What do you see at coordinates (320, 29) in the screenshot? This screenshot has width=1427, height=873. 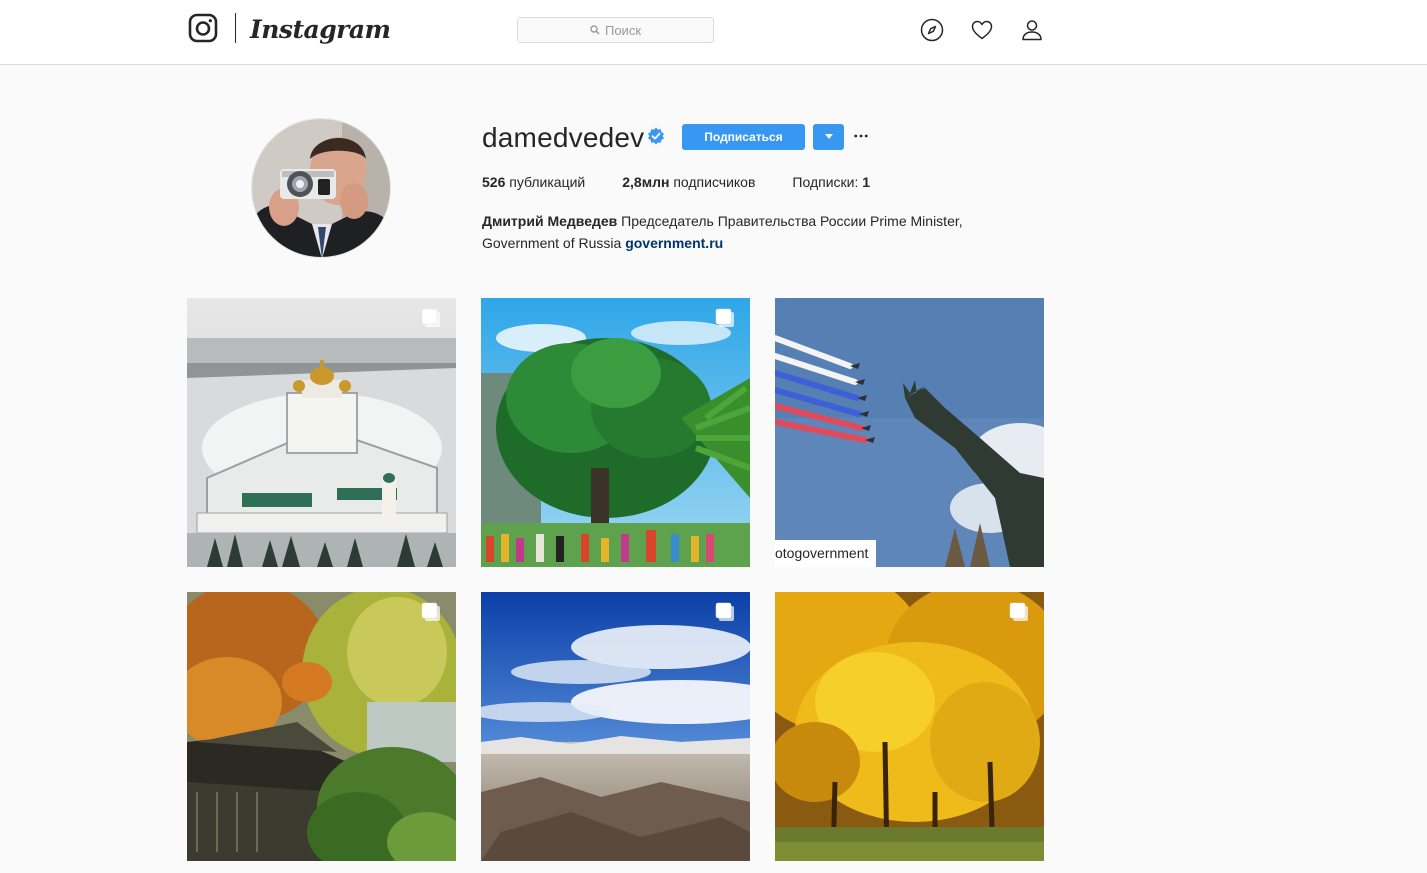 I see `instagram-wordmark: Instagram` at bounding box center [320, 29].